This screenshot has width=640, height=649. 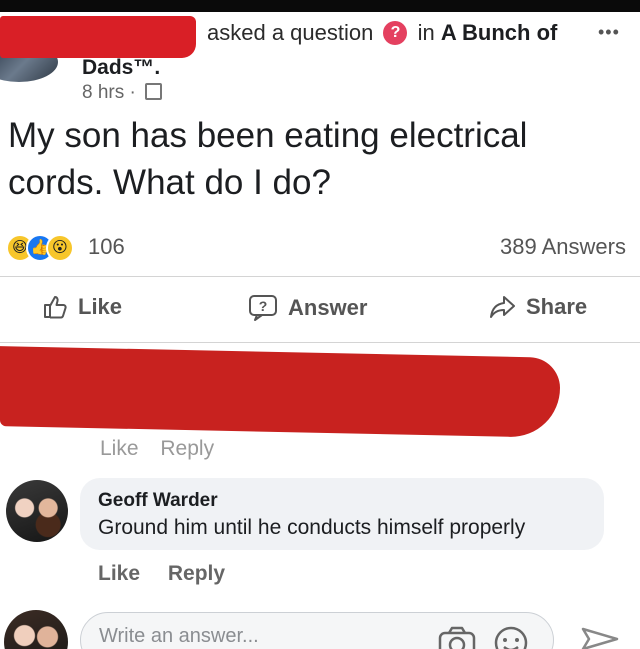 I want to click on redacted-reply-link: Reply, so click(x=187, y=448).